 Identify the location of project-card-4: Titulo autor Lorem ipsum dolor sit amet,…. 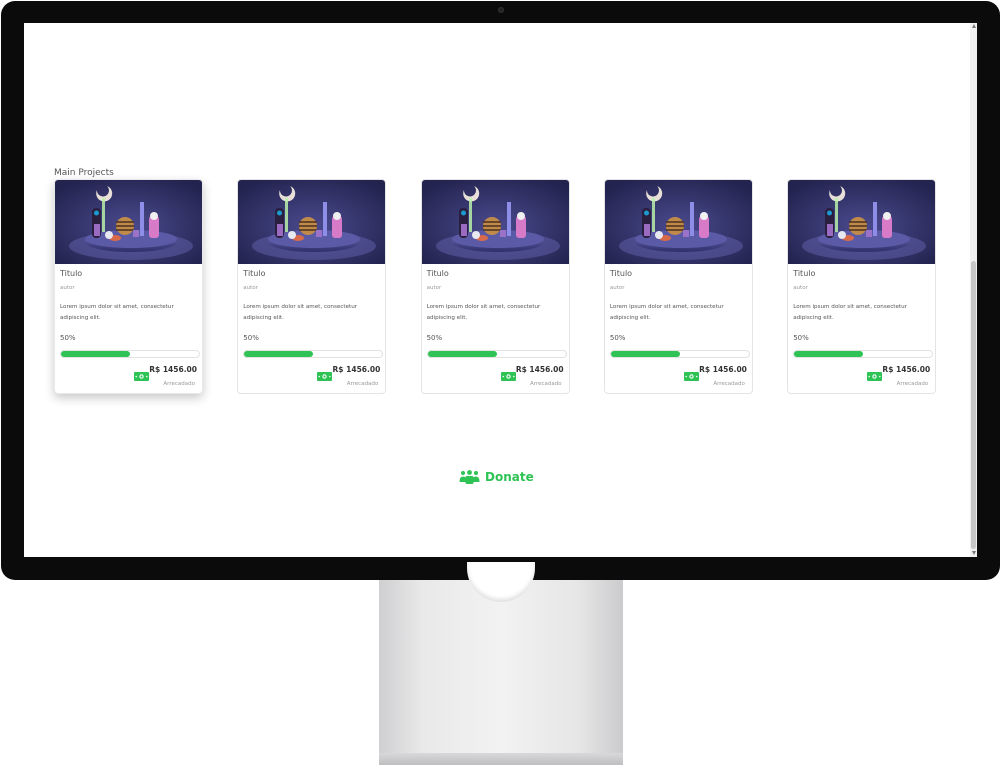
(678, 286).